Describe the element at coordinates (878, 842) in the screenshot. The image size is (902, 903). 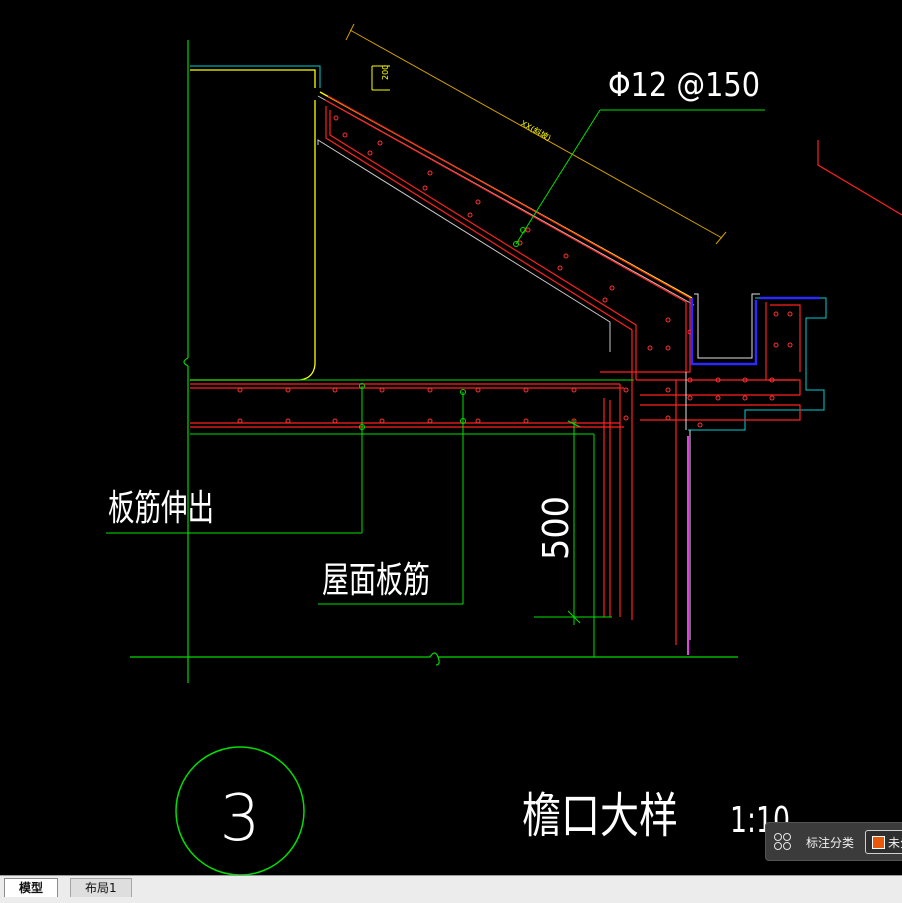
I see `category-color-swatch` at that location.